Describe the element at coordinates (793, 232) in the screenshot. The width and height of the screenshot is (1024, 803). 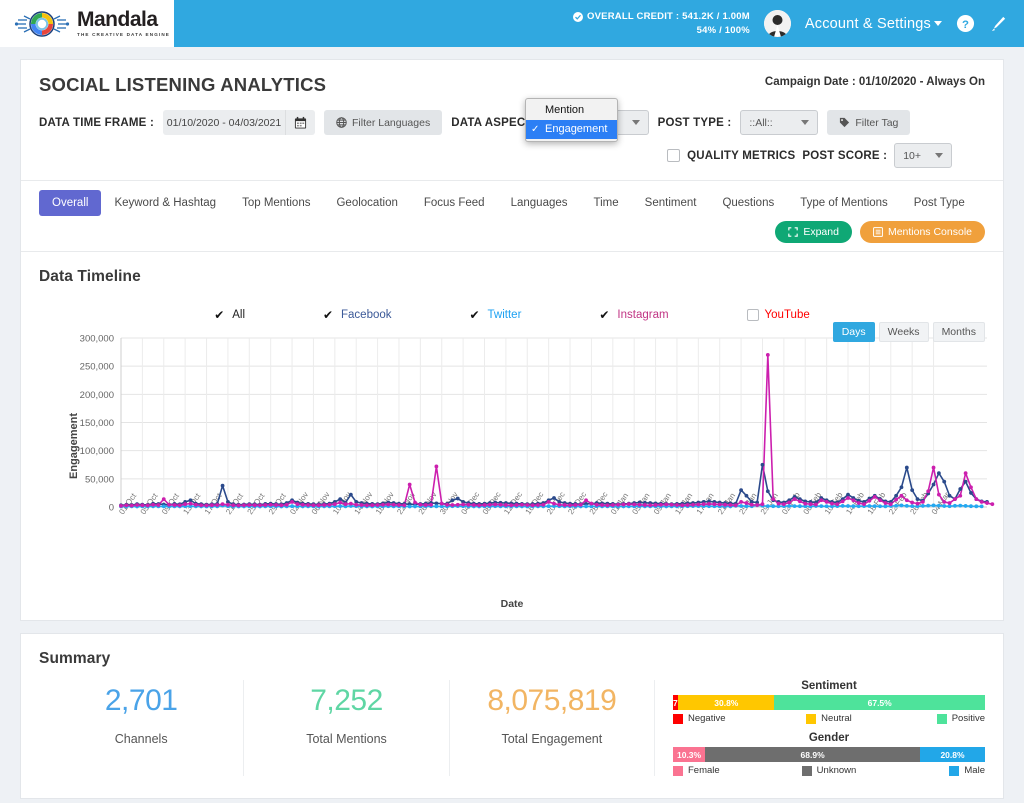
I see `expand-icon` at that location.